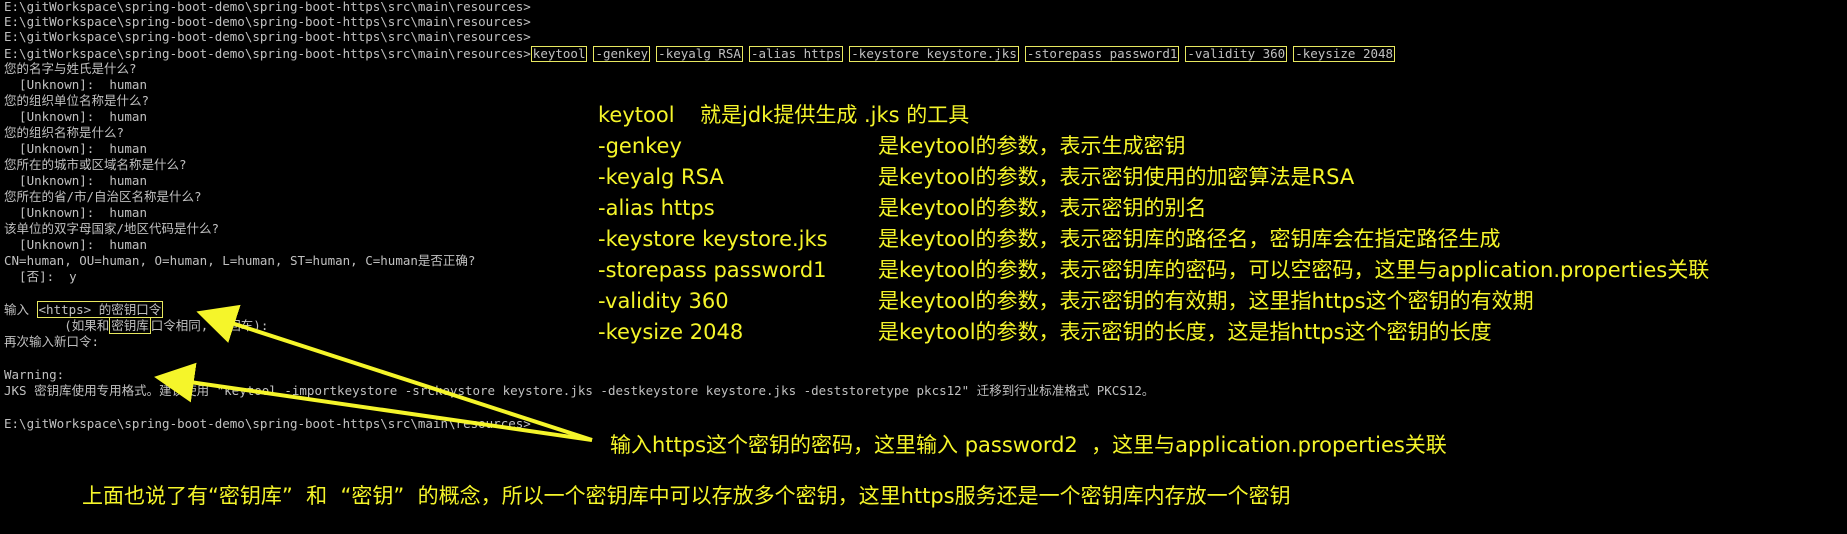 This screenshot has width=1847, height=534. I want to click on arrow-to-password-prompt, so click(394, 373).